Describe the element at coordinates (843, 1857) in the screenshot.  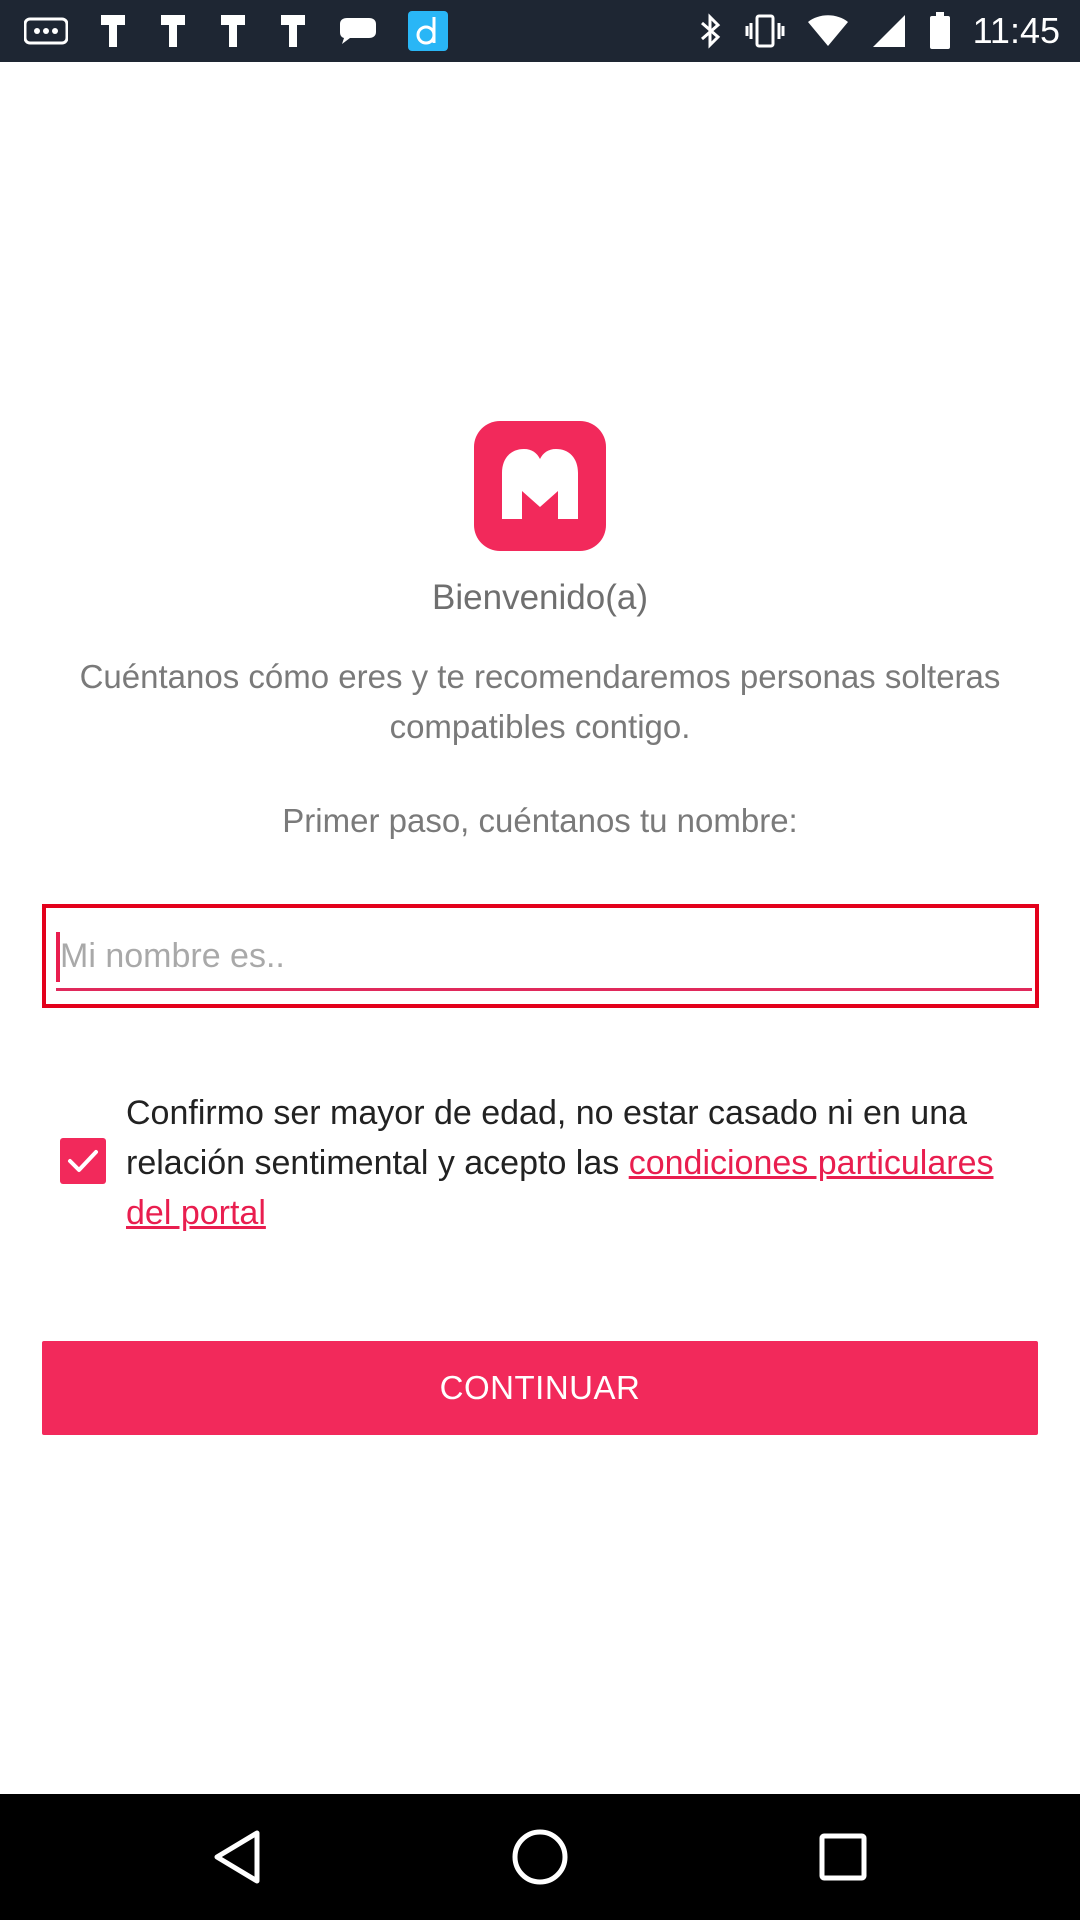
I see `recents-icon` at that location.